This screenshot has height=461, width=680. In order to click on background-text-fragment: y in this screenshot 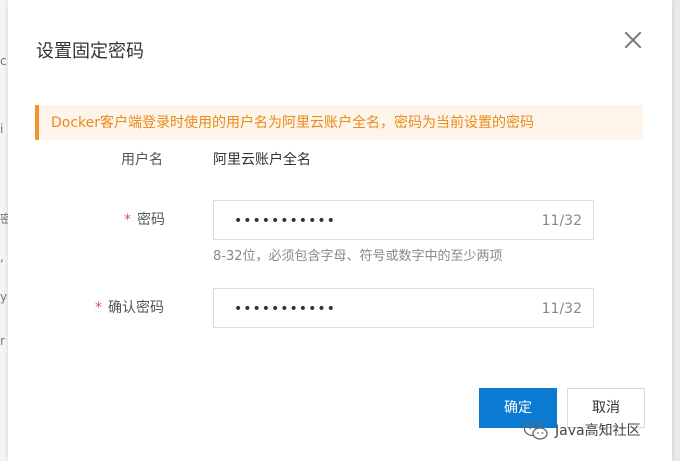, I will do `click(4, 297)`.